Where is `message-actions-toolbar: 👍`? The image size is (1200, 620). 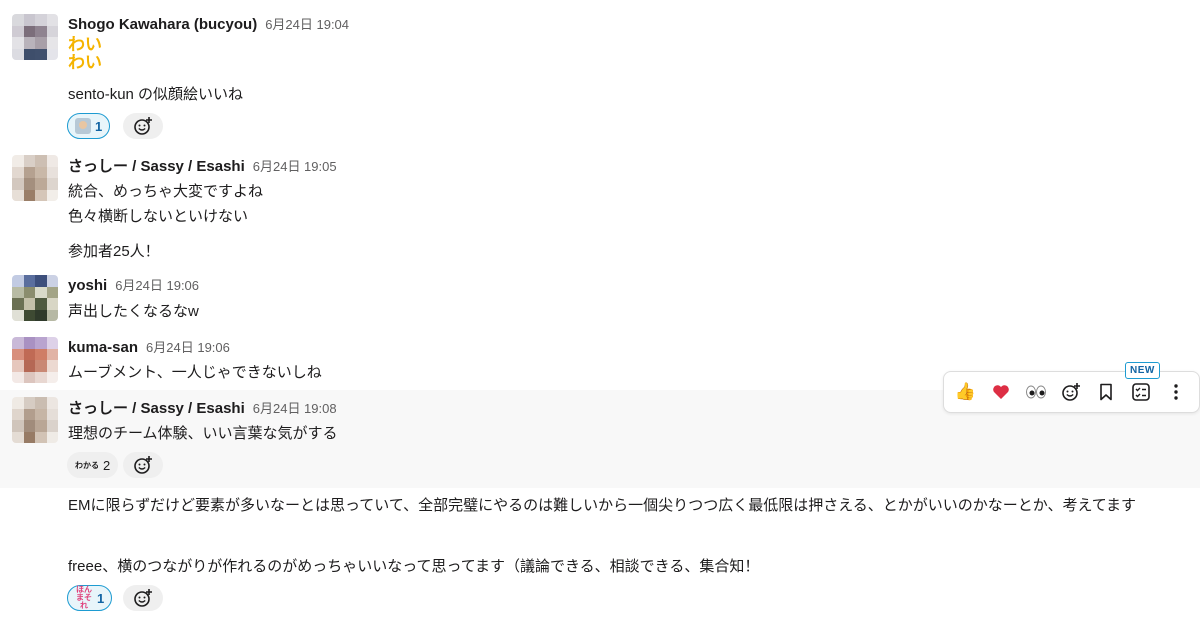 message-actions-toolbar: 👍 is located at coordinates (1071, 392).